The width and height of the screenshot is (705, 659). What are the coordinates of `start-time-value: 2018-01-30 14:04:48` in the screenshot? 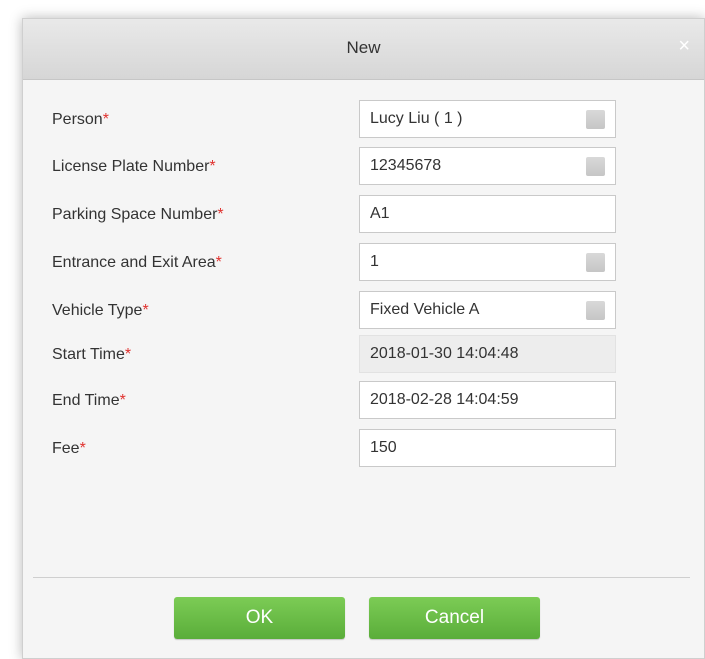 It's located at (444, 353).